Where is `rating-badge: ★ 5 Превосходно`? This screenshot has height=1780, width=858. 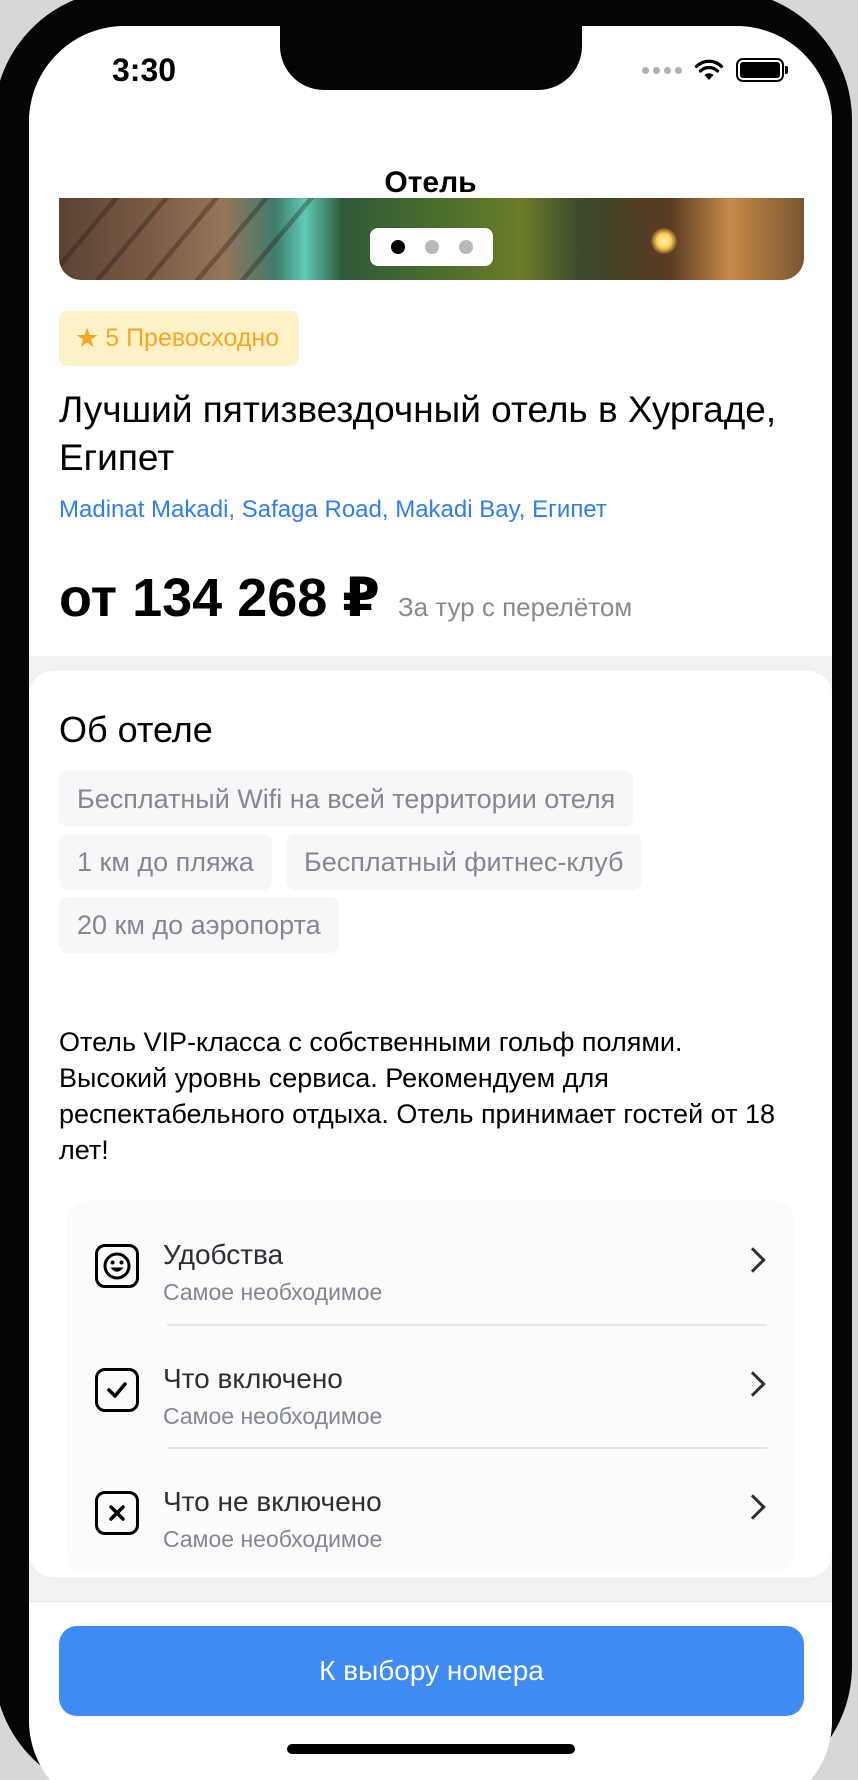
rating-badge: ★ 5 Превосходно is located at coordinates (179, 338).